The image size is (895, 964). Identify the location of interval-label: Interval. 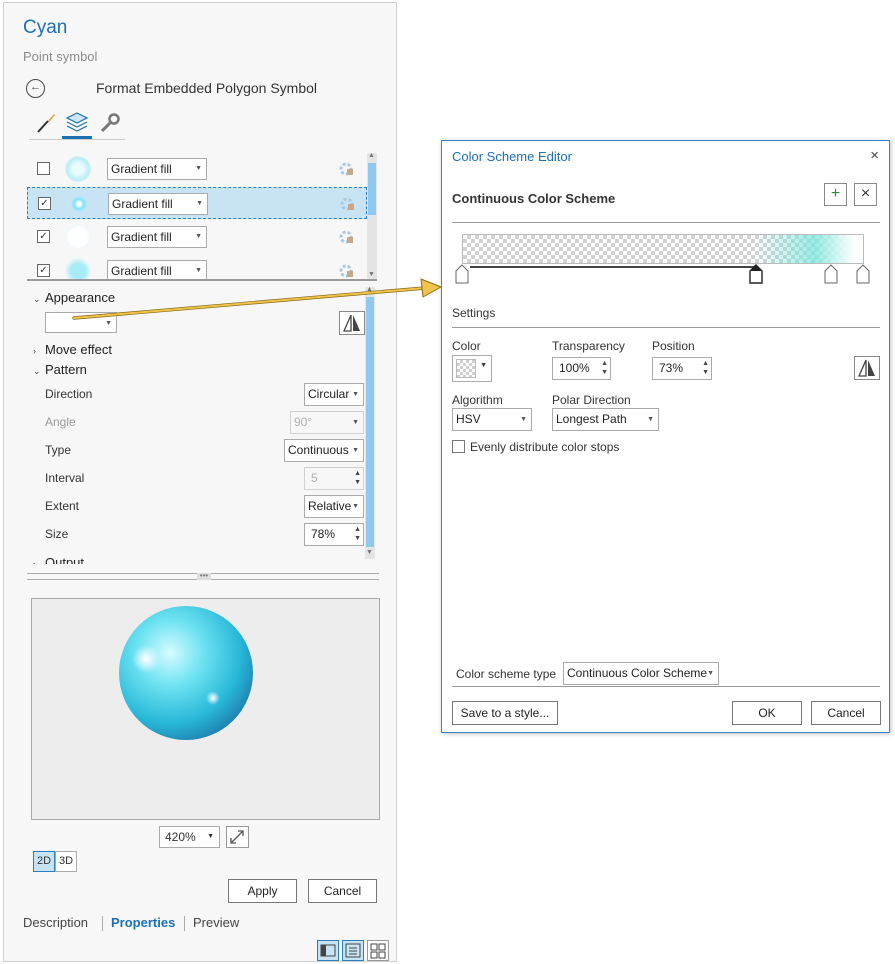
(65, 478).